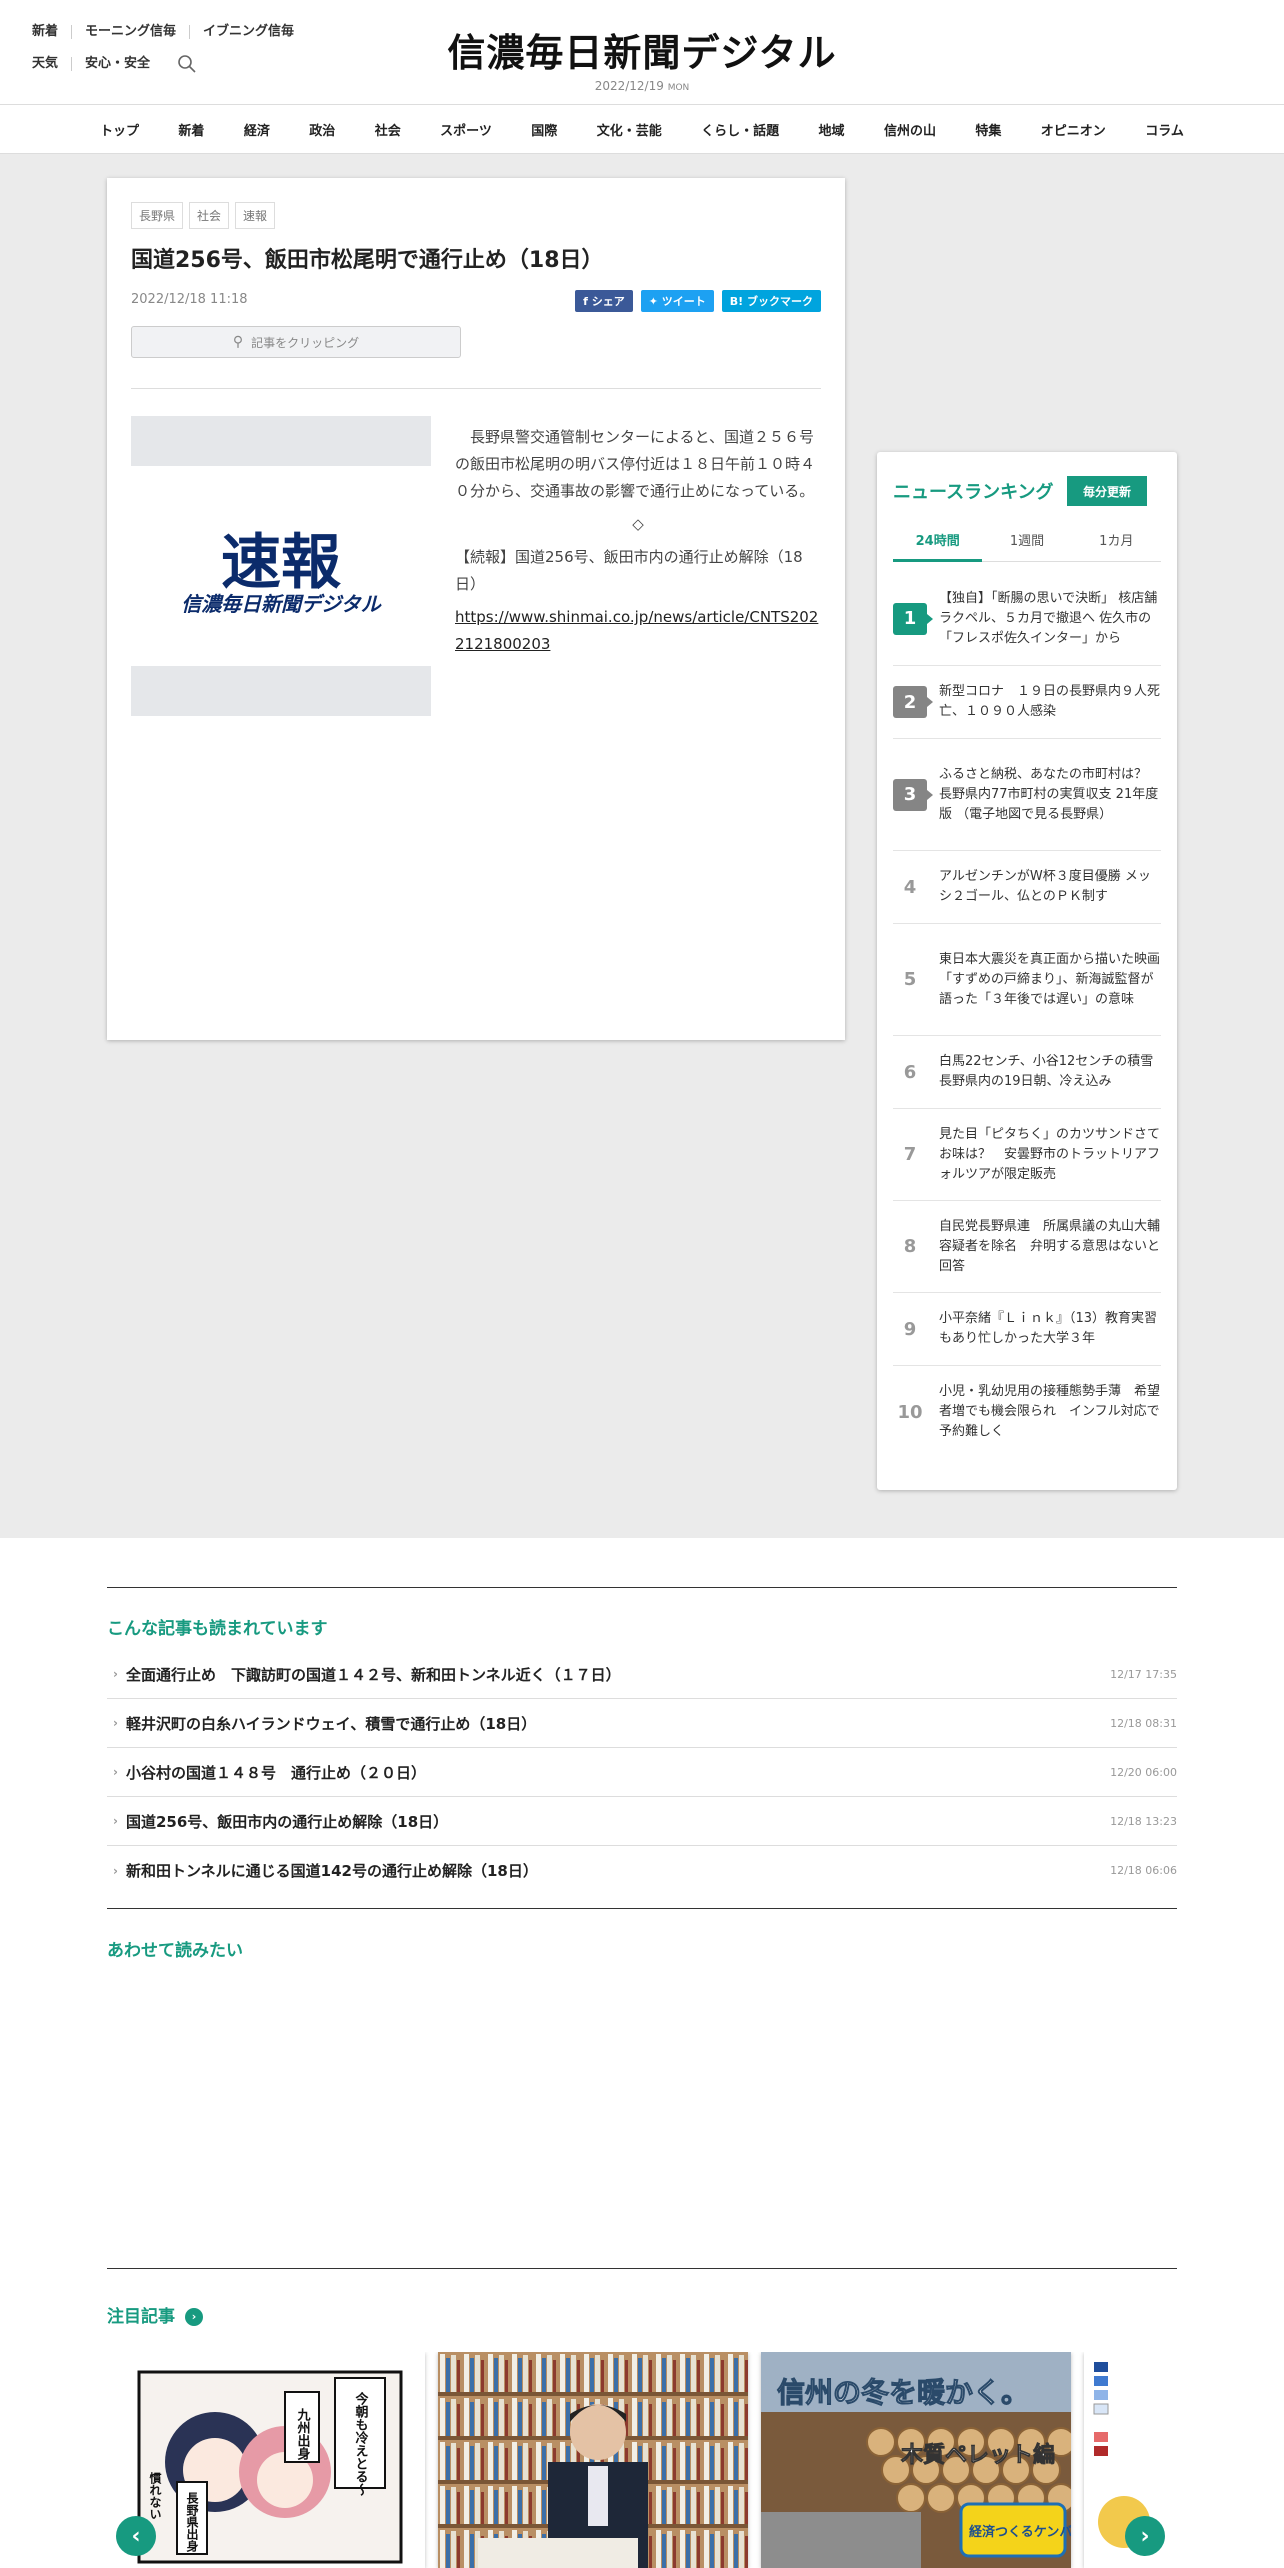  What do you see at coordinates (1050, 1411) in the screenshot?
I see `ranking-item-text: 小児・乳幼児用の接種態勢手薄 希望者増でも機会限られ インフル対応で予約難しく` at bounding box center [1050, 1411].